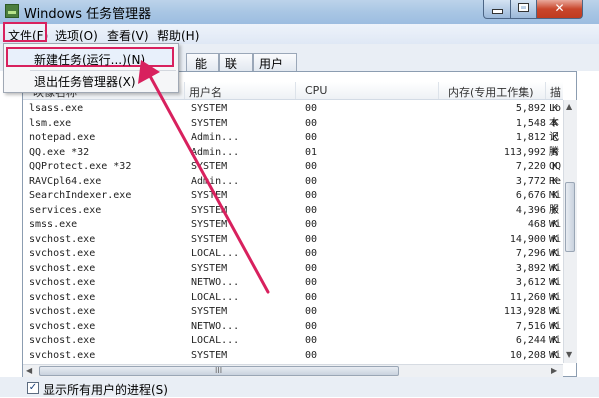 Image resolution: width=599 pixels, height=398 pixels. What do you see at coordinates (570, 217) in the screenshot?
I see `vertical-scroll-thumb` at bounding box center [570, 217].